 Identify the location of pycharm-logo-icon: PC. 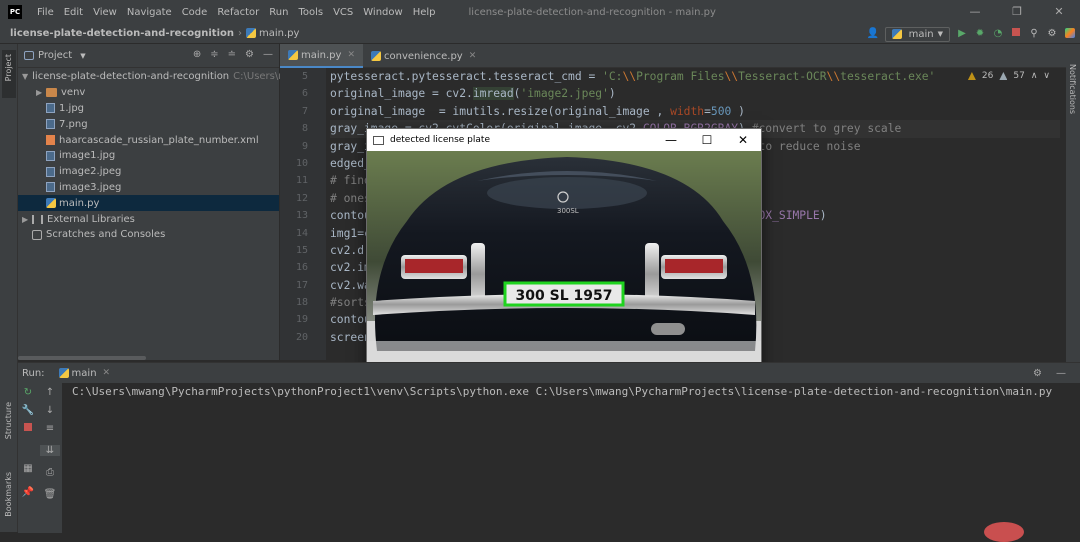
(15, 12).